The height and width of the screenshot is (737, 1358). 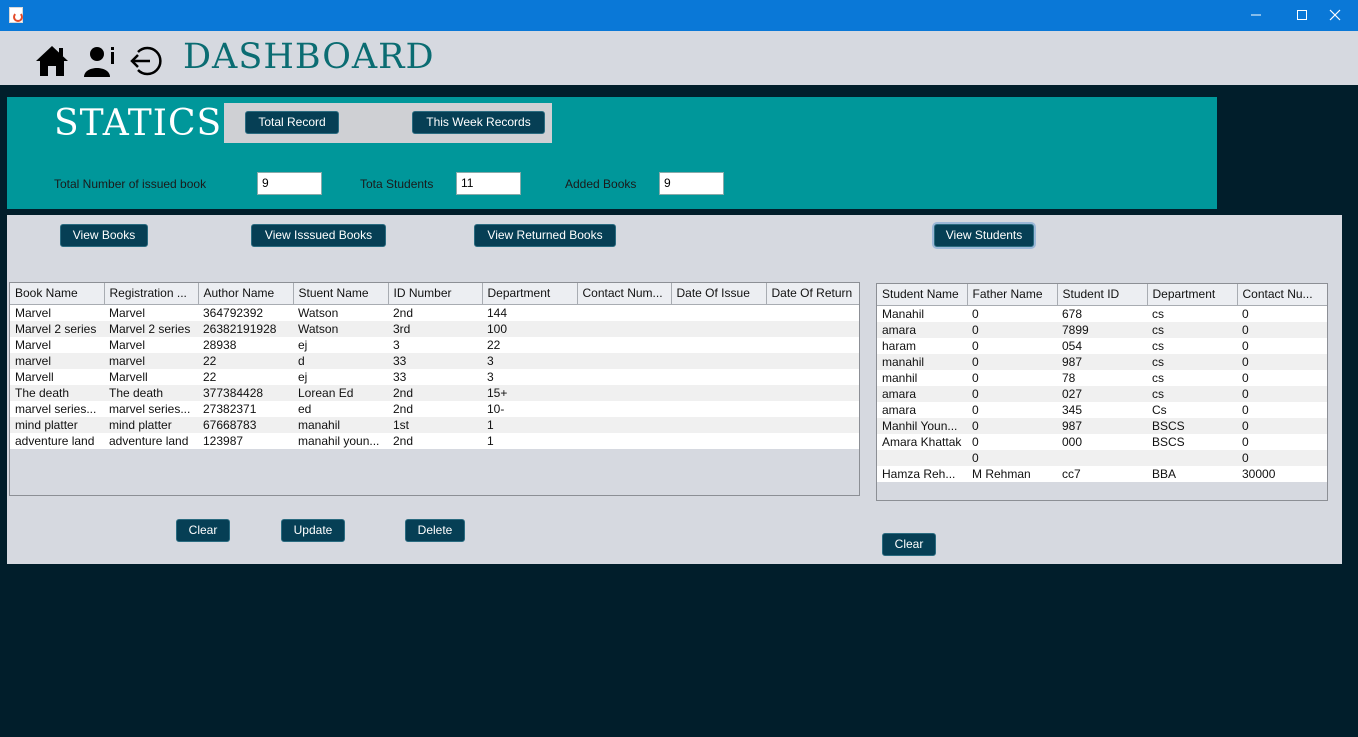 I want to click on total-record-button: Total Record, so click(x=292, y=122).